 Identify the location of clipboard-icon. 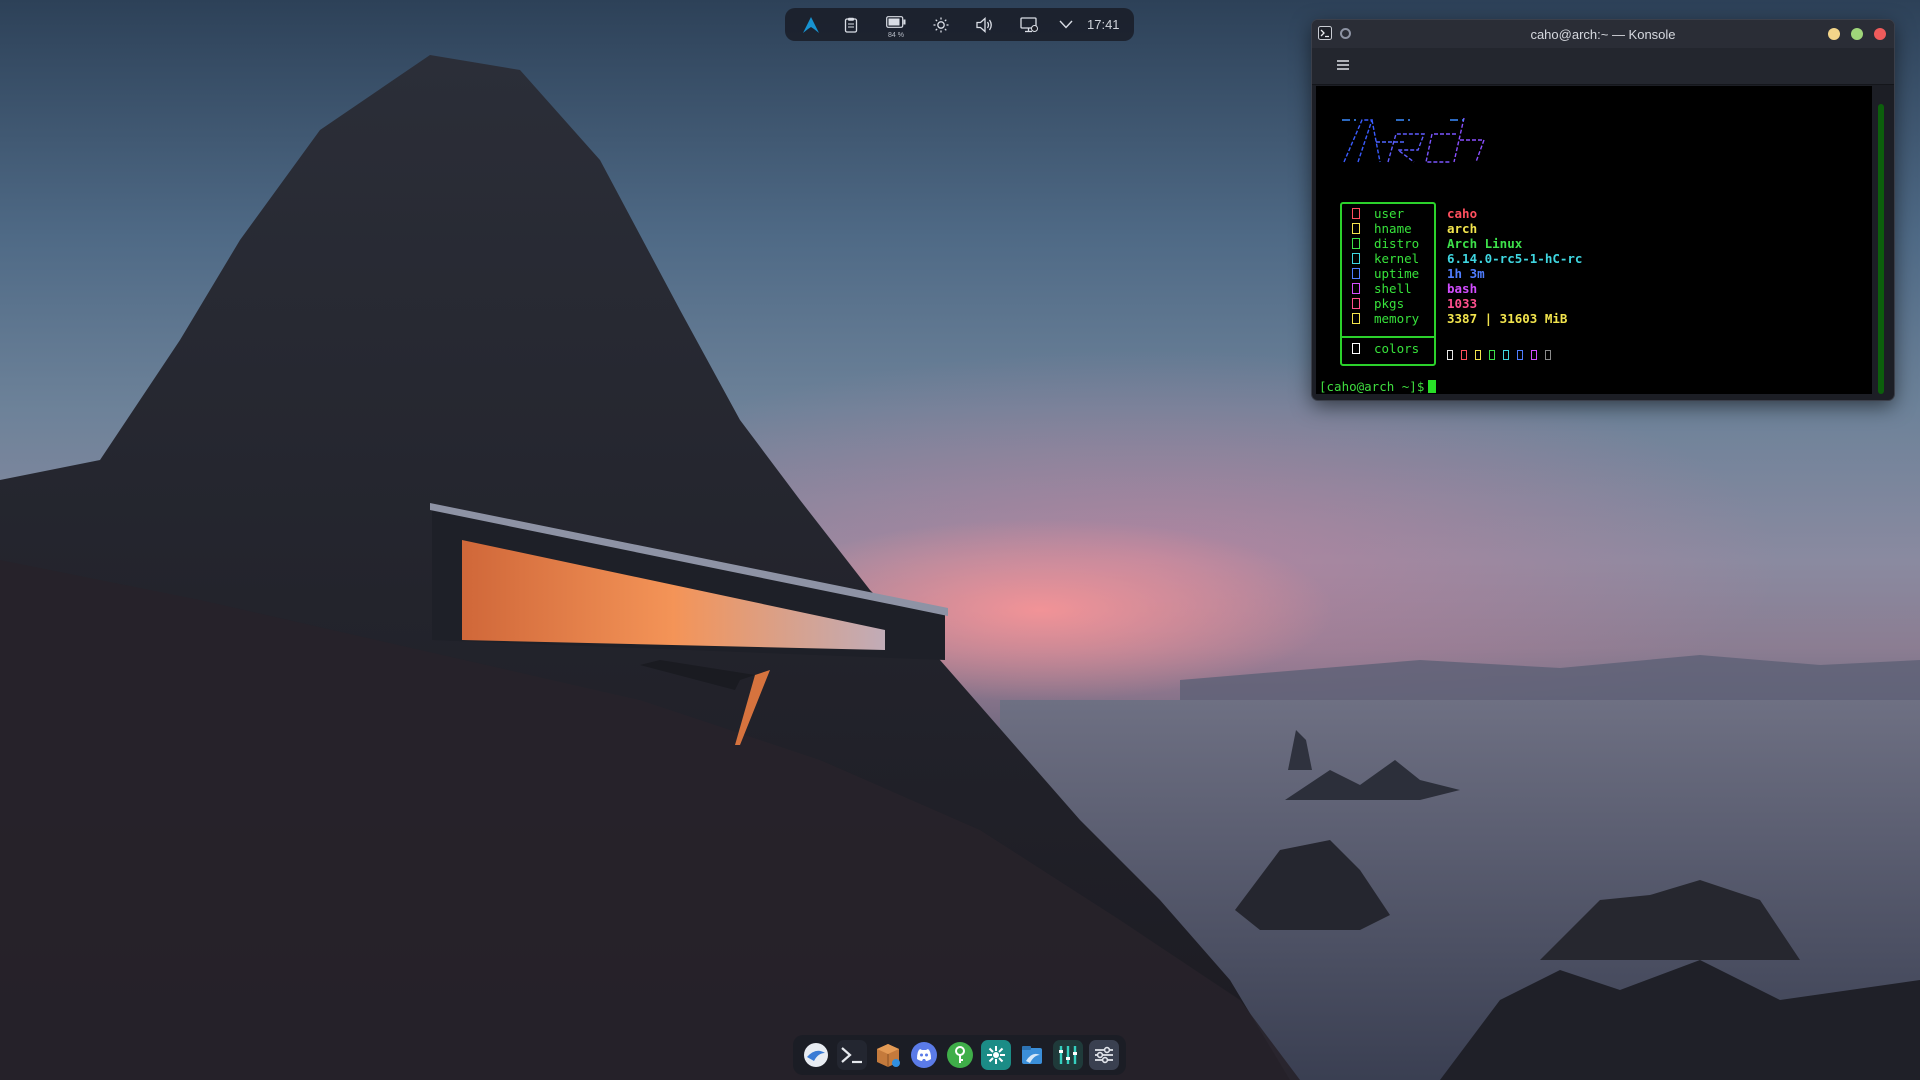
(851, 24).